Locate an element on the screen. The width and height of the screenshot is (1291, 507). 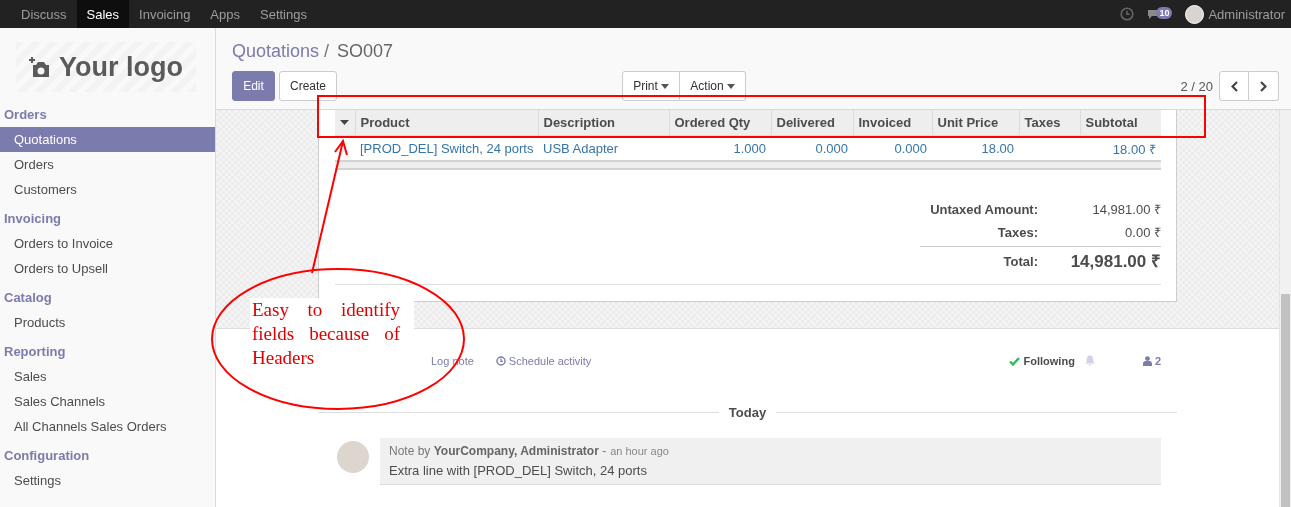
next-button is located at coordinates (1264, 86).